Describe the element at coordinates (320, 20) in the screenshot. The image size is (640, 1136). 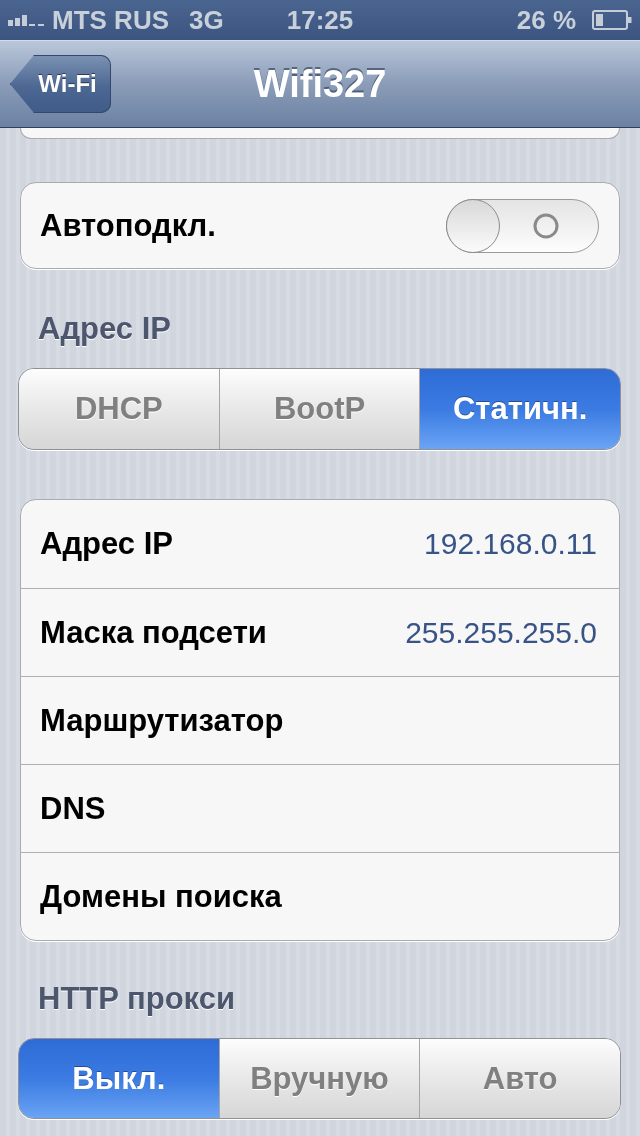
I see `clock-time: 17:25` at that location.